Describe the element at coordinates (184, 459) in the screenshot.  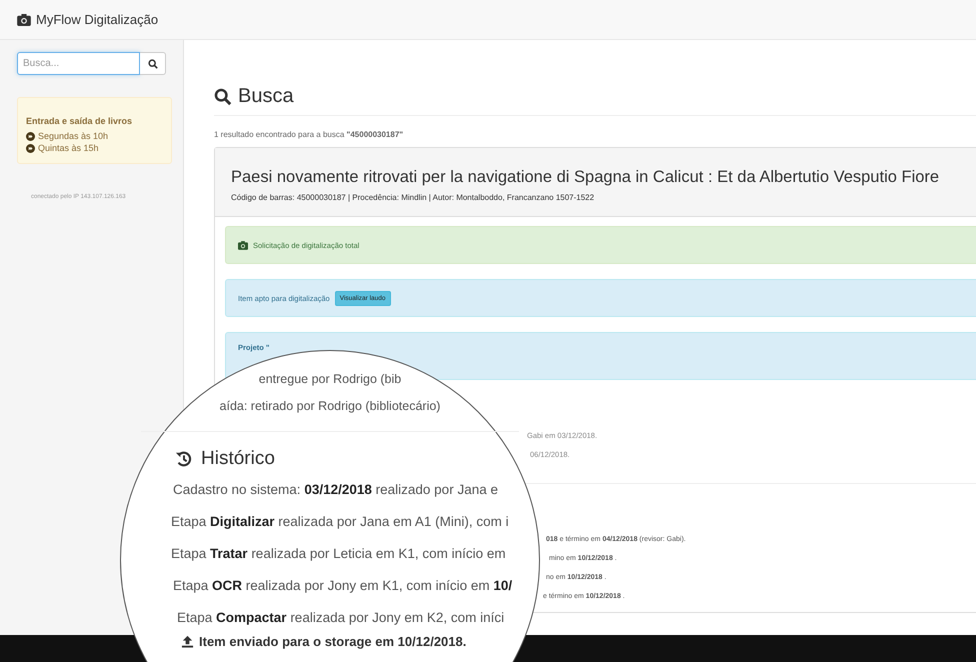
I see `history-icon` at that location.